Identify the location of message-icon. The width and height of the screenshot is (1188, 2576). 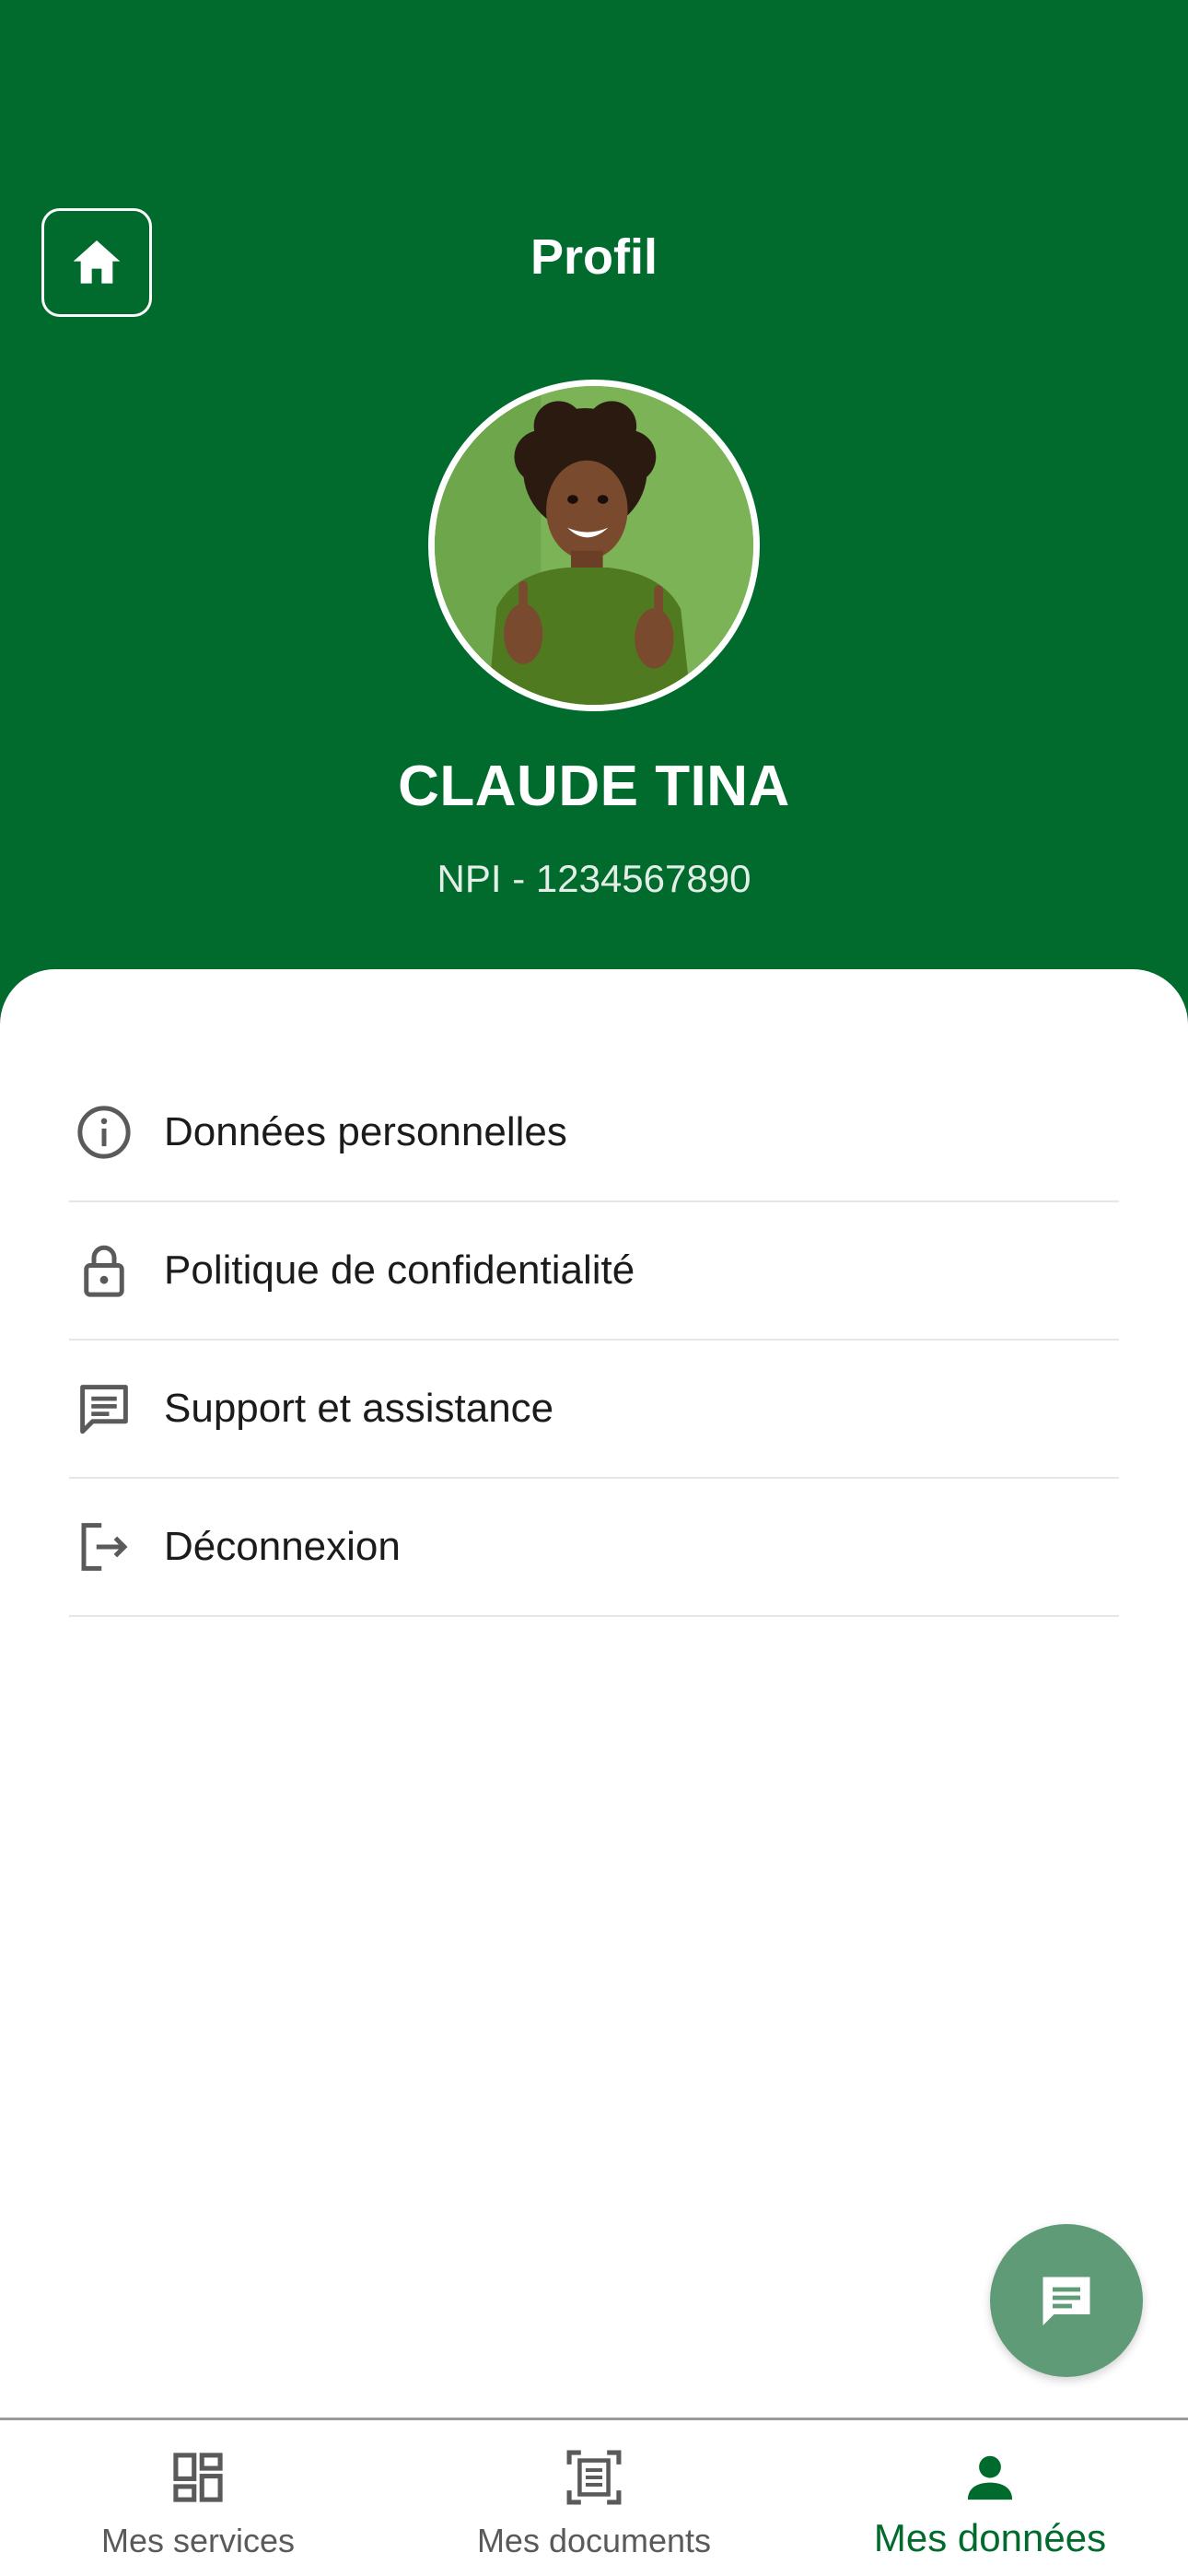
(104, 1408).